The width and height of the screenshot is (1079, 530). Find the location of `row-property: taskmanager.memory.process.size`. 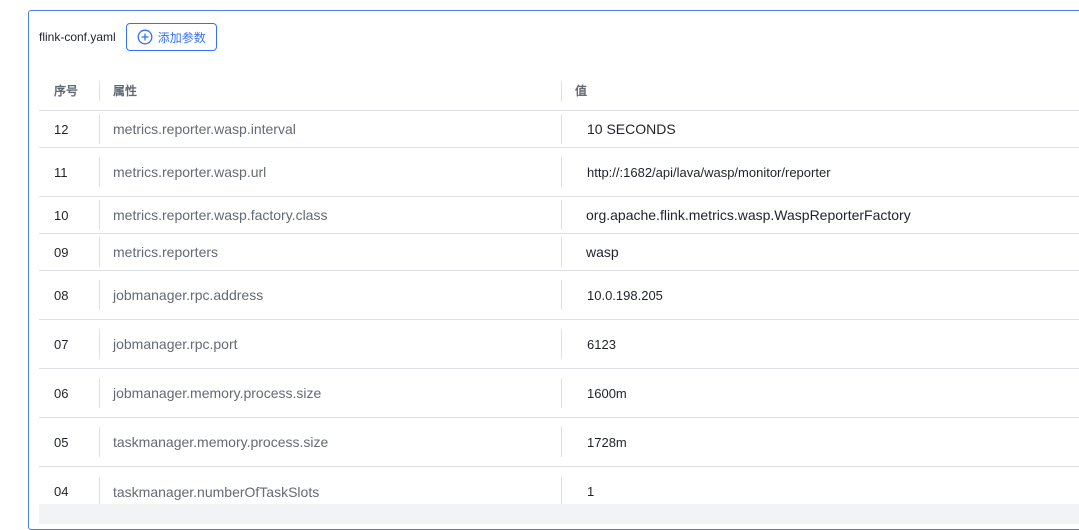

row-property: taskmanager.memory.process.size is located at coordinates (221, 442).